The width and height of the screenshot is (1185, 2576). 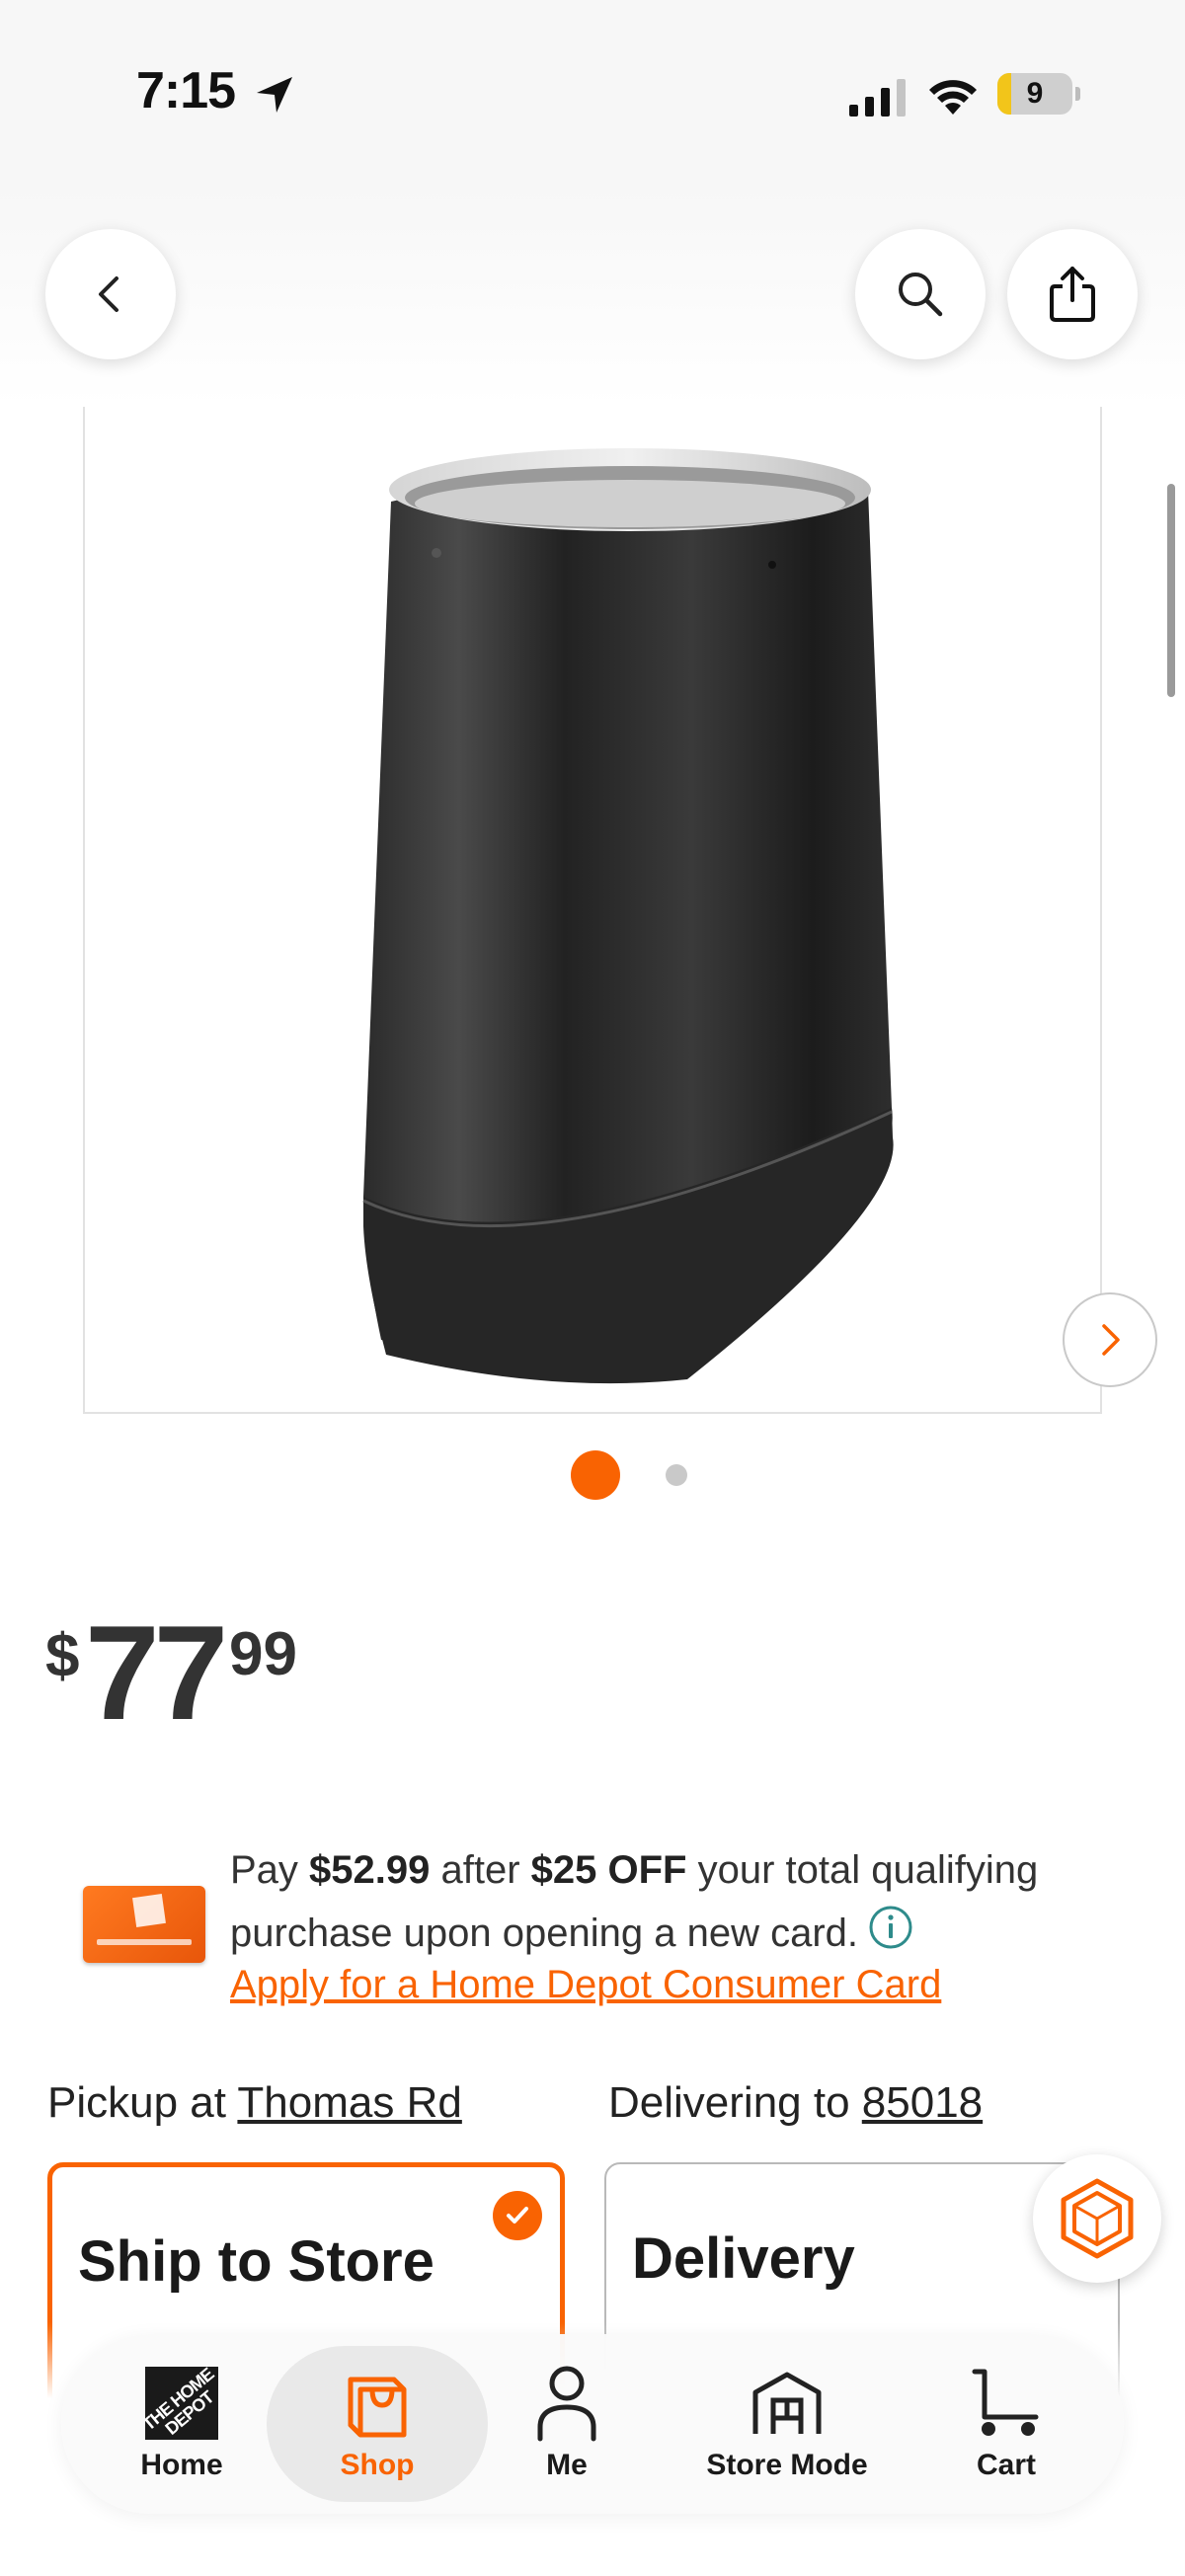 What do you see at coordinates (1035, 93) in the screenshot?
I see `battery-level: 9` at bounding box center [1035, 93].